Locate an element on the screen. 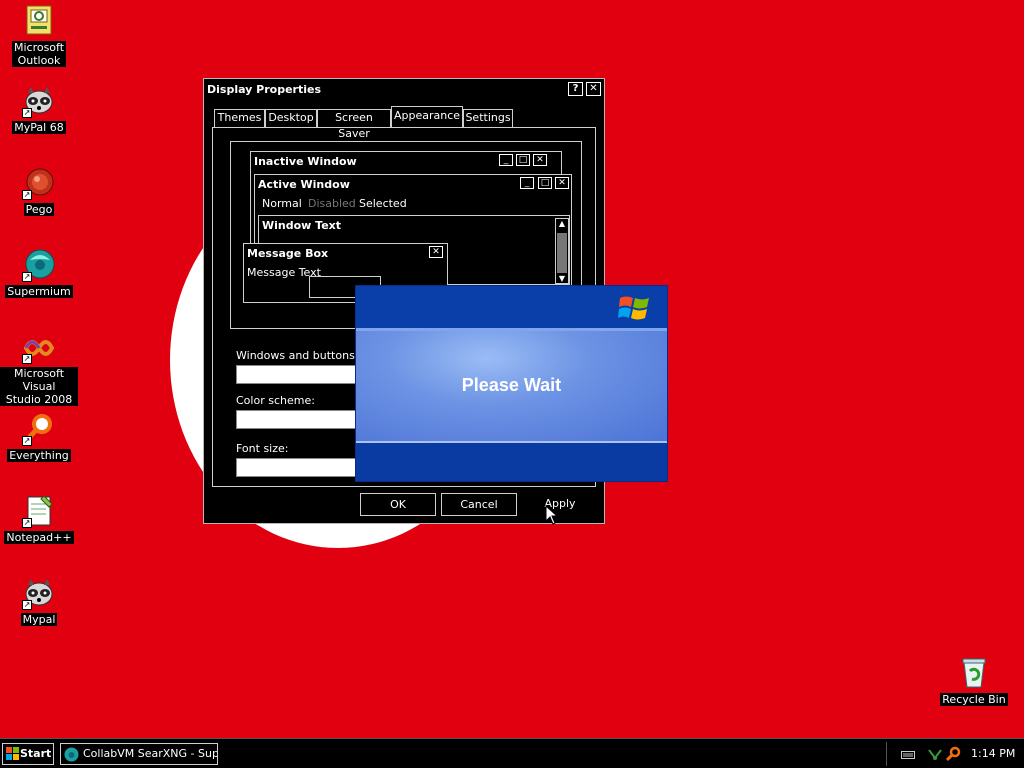 The image size is (1024, 768). desktop-icon-mypal-68: ↗ MyPal 68 is located at coordinates (39, 109).